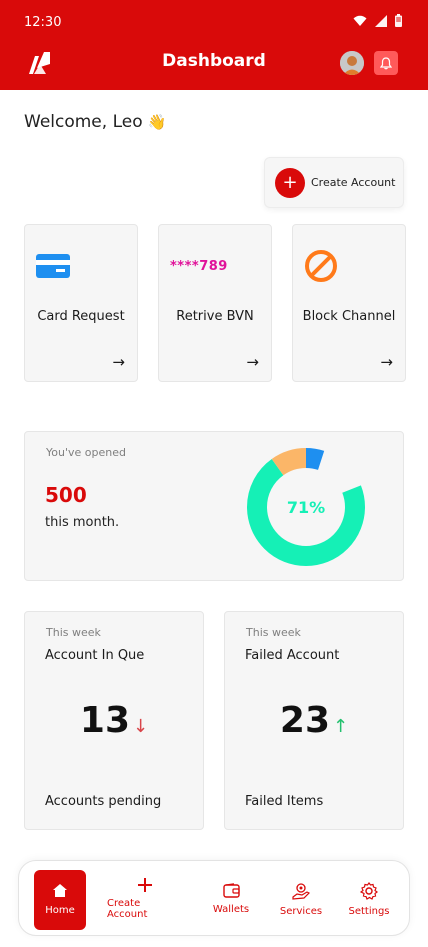 The height and width of the screenshot is (947, 428). I want to click on nav-label-services: Services, so click(301, 911).